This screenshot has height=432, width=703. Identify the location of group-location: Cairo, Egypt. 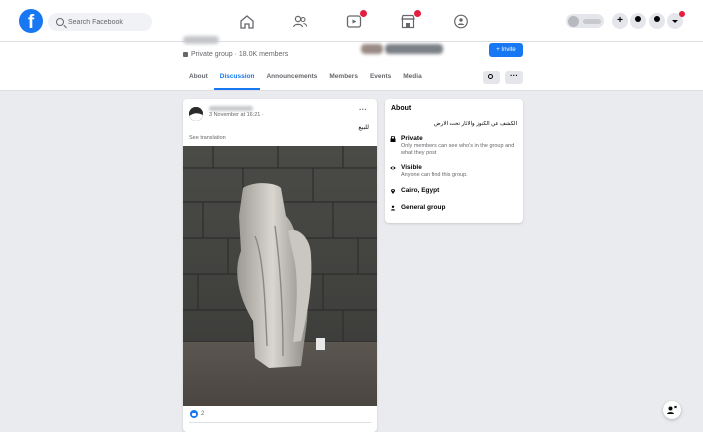
(420, 190).